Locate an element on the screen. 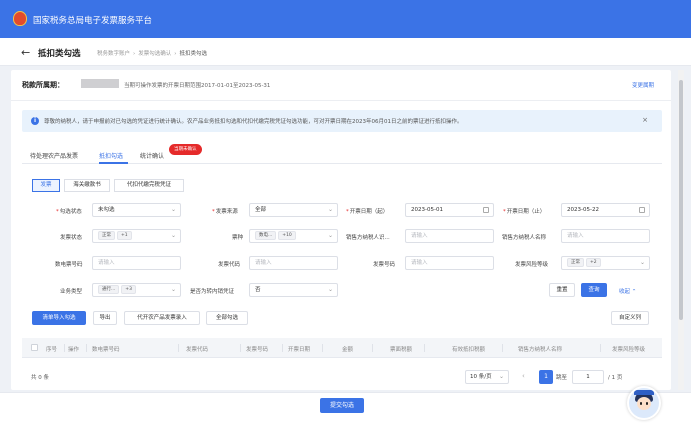 This screenshot has height=426, width=691. column-header: 序号 is located at coordinates (52, 350).